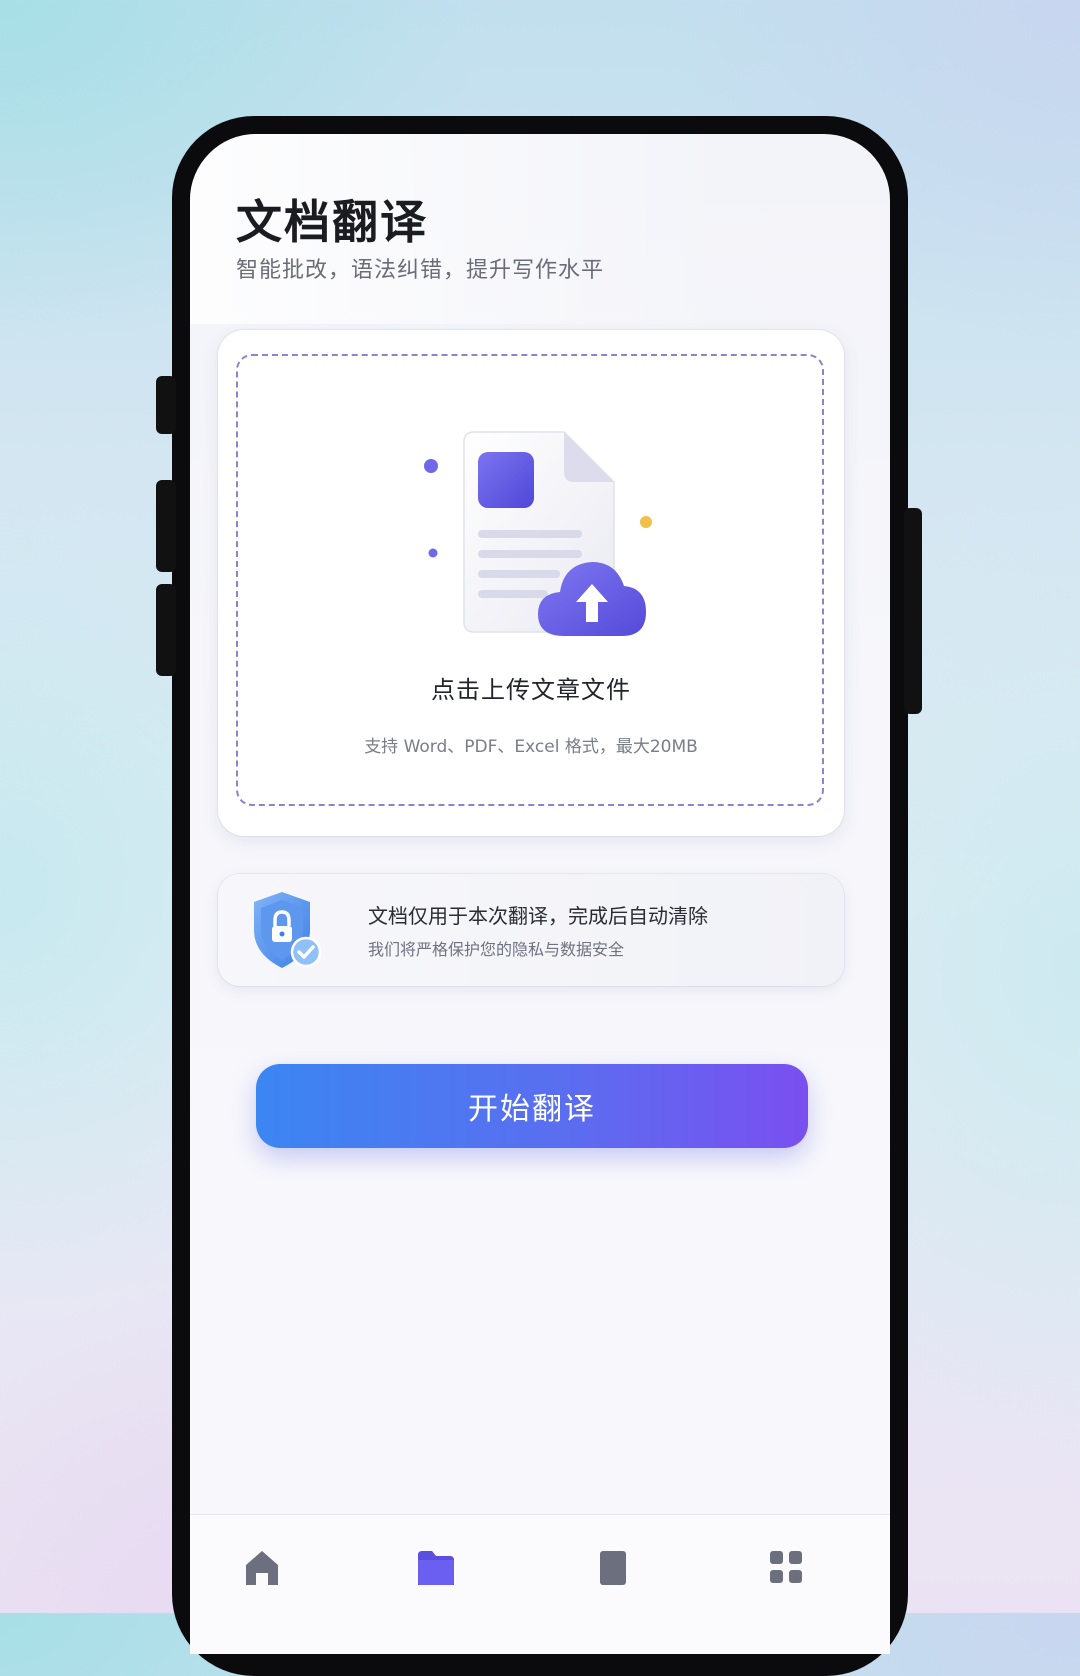 This screenshot has height=1676, width=1080. I want to click on tab-more, so click(786, 1565).